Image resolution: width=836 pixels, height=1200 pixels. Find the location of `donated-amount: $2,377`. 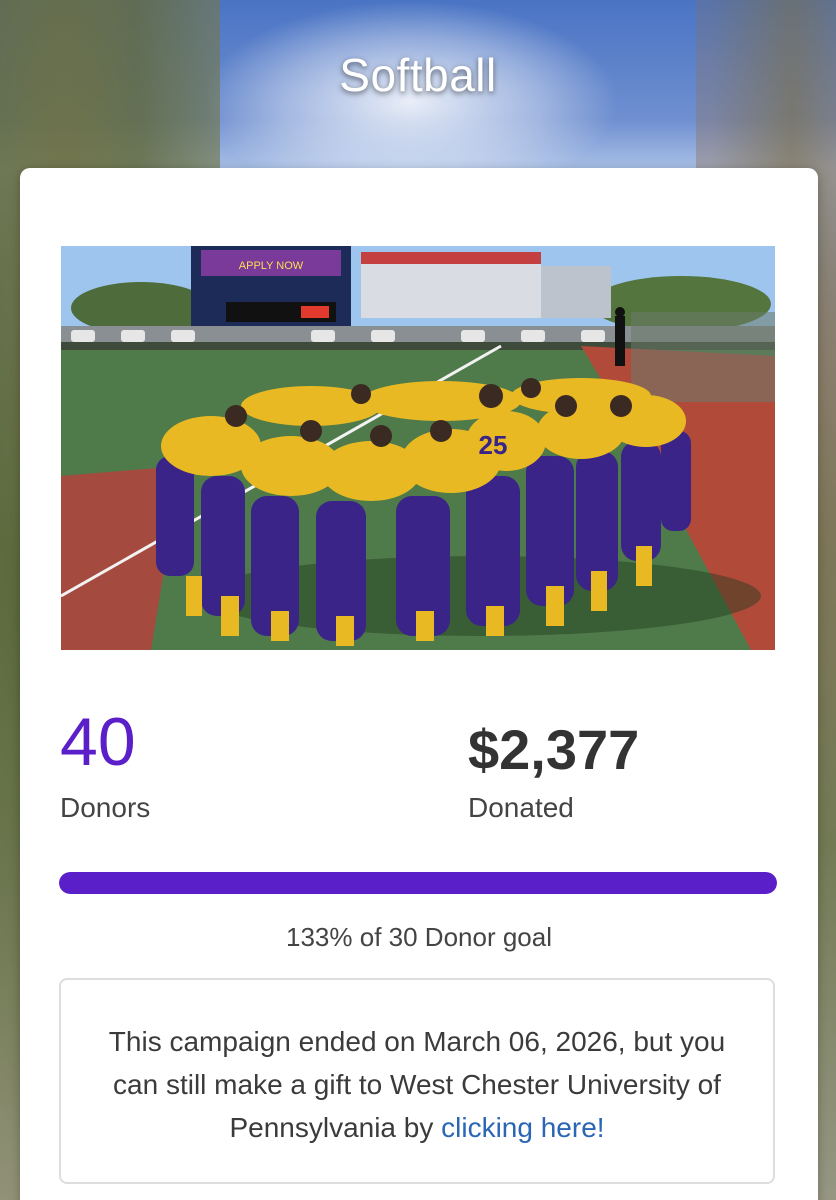

donated-amount: $2,377 is located at coordinates (554, 749).